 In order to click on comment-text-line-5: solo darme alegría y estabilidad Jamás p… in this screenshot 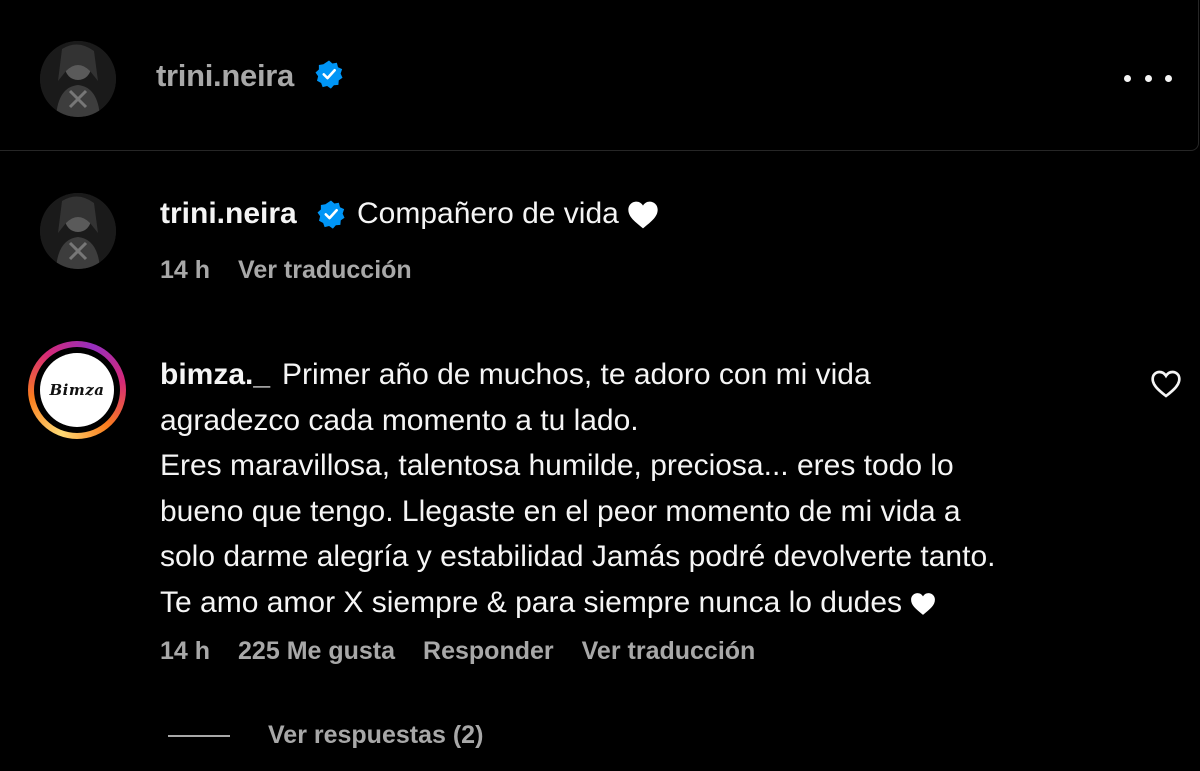, I will do `click(578, 556)`.